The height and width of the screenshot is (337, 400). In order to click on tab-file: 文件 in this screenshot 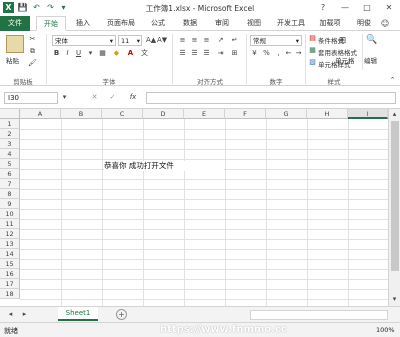, I will do `click(15, 23)`.